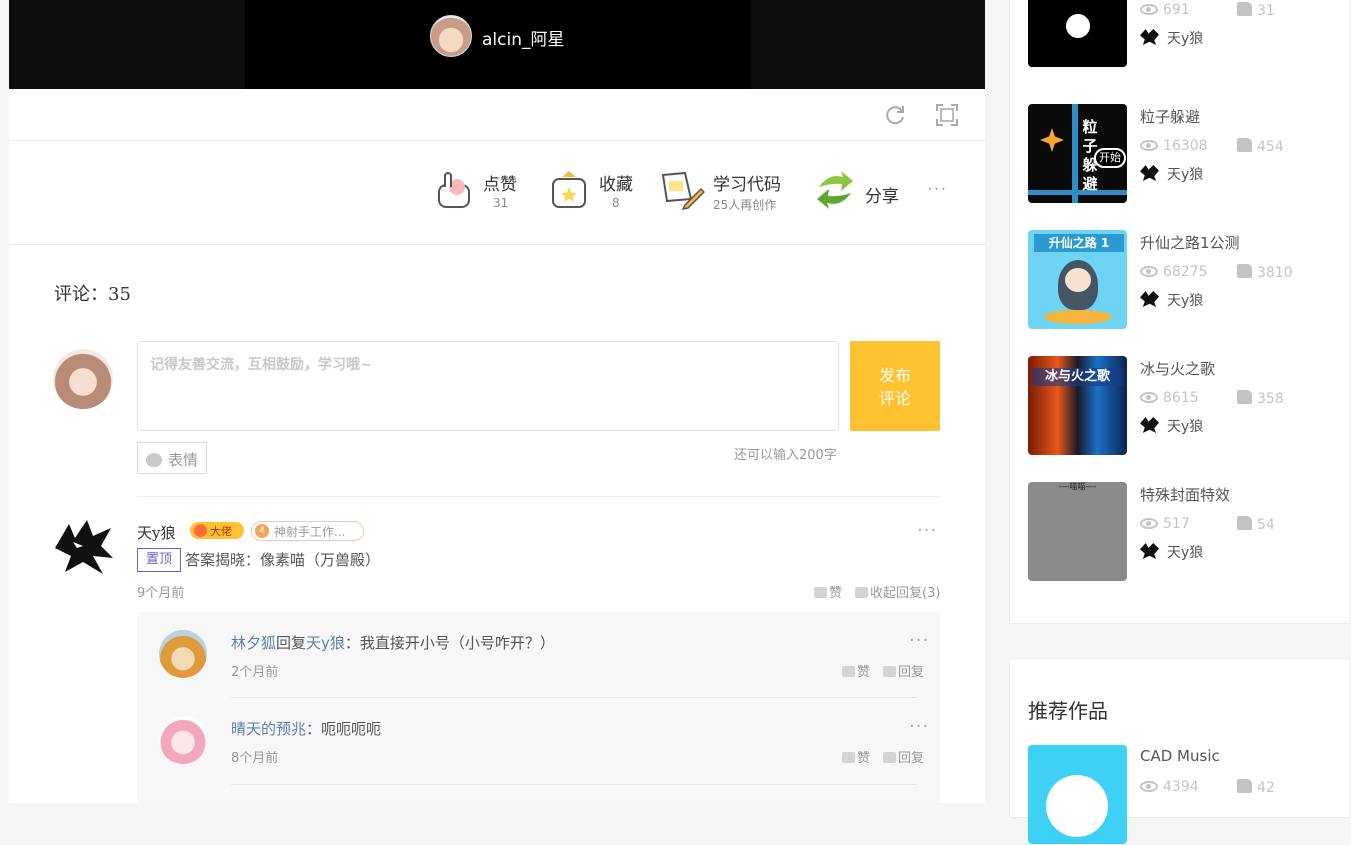 This screenshot has height=845, width=1351. I want to click on reply-target: 天y狼, so click(325, 643).